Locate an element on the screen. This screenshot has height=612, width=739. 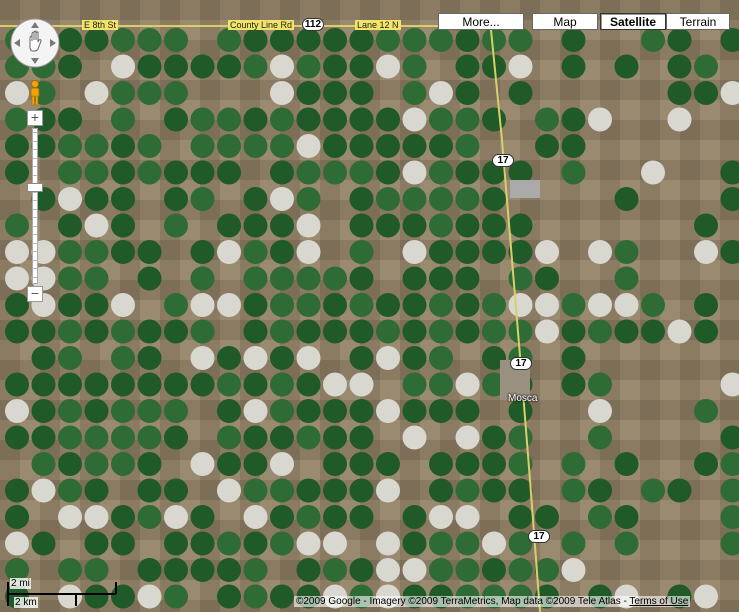
map-type-terrain-button: Terrain is located at coordinates (698, 21).